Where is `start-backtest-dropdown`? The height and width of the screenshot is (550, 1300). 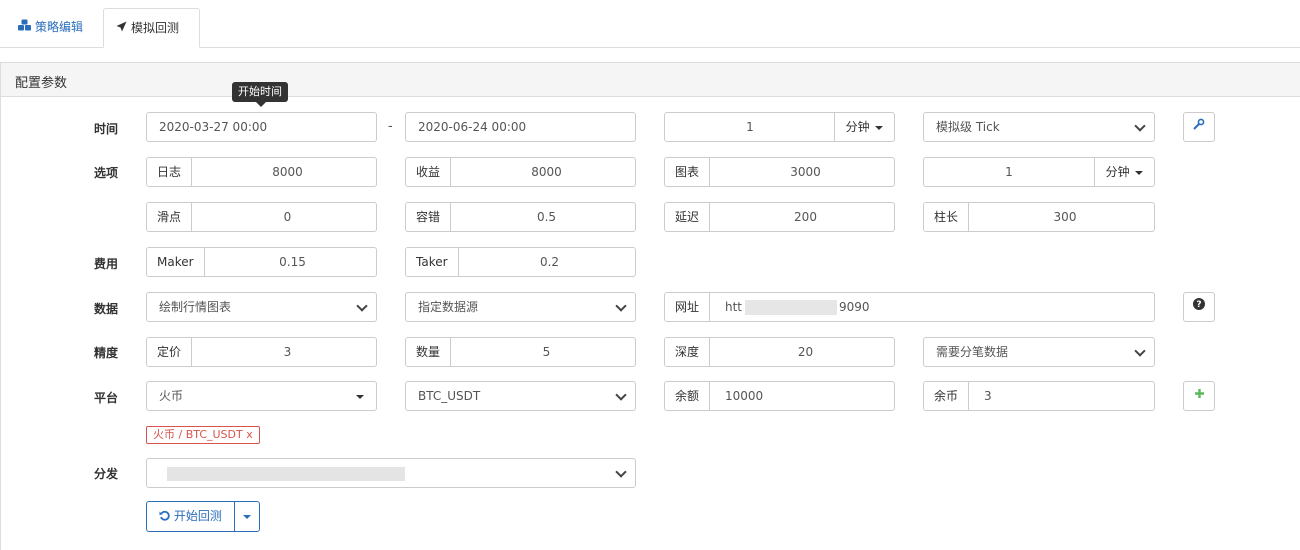
start-backtest-dropdown is located at coordinates (247, 516).